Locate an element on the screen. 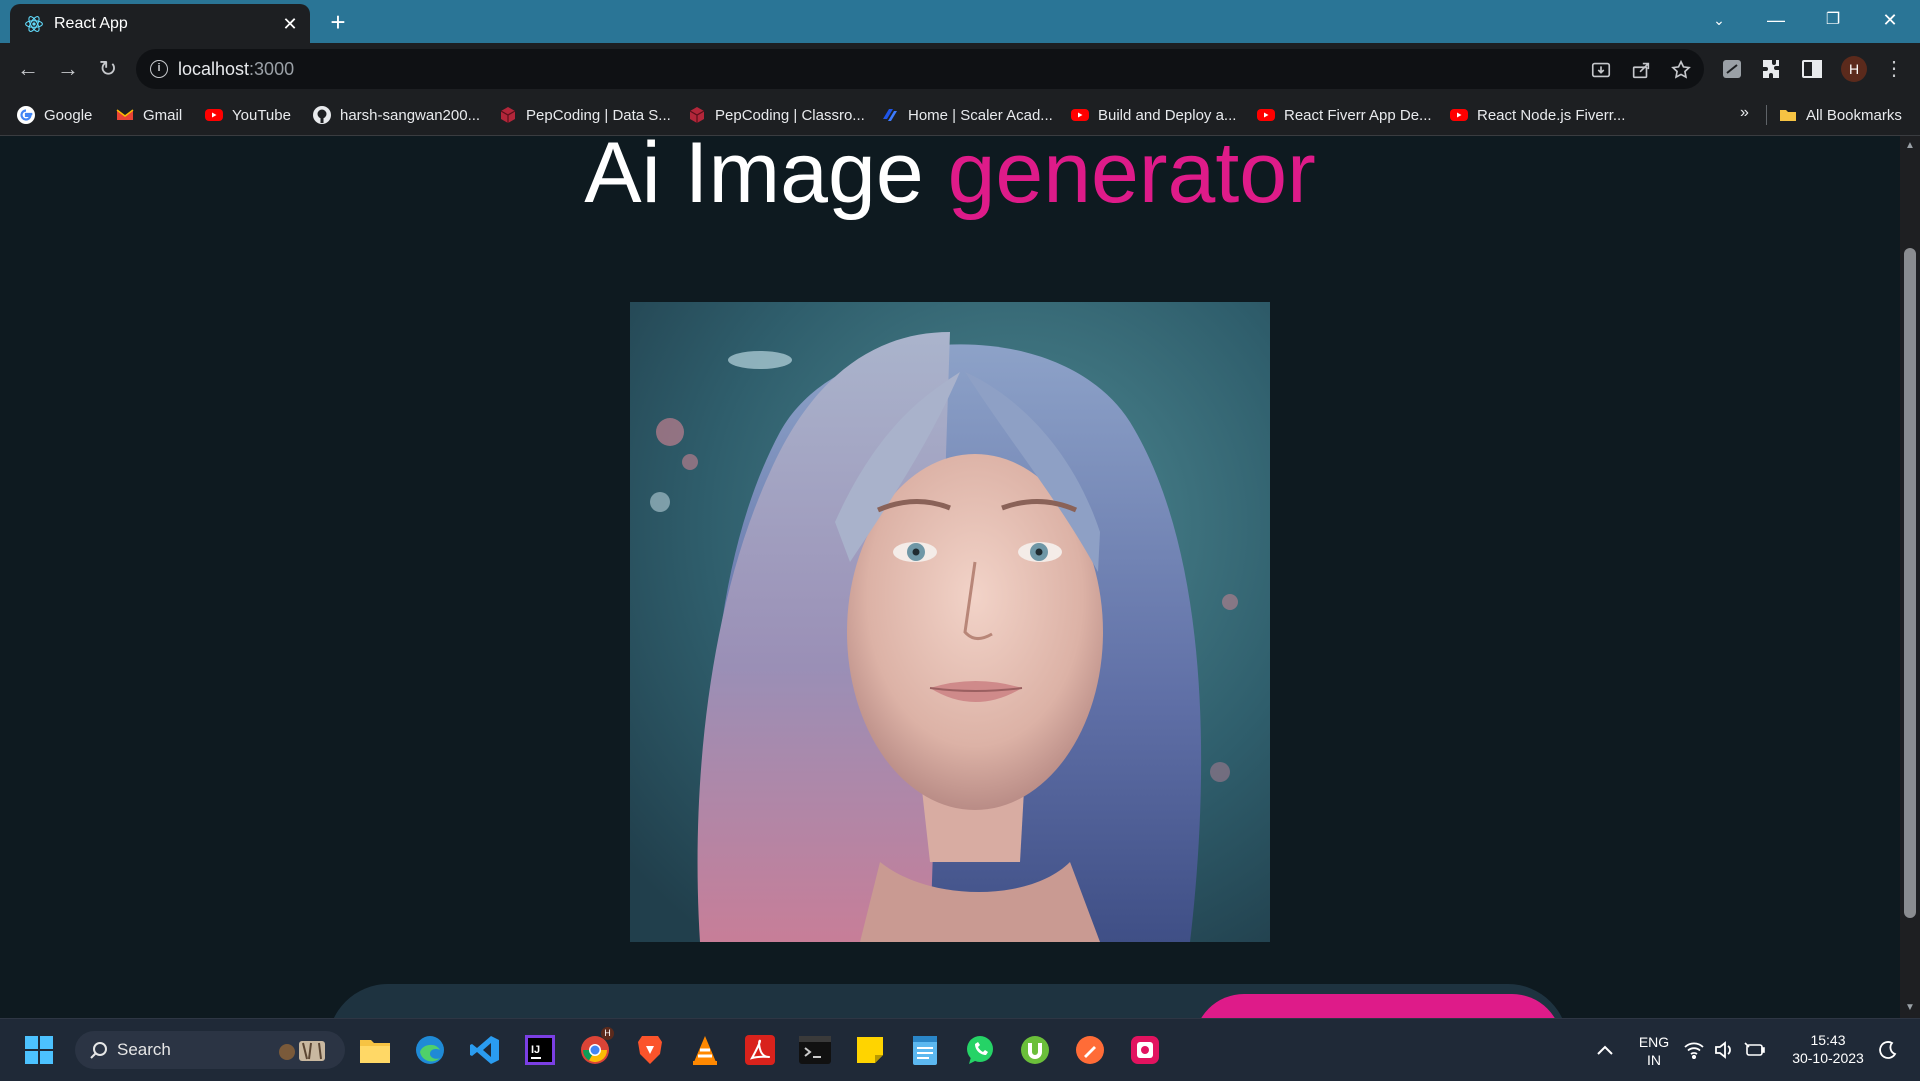  minimize-button: — is located at coordinates (1776, 20).